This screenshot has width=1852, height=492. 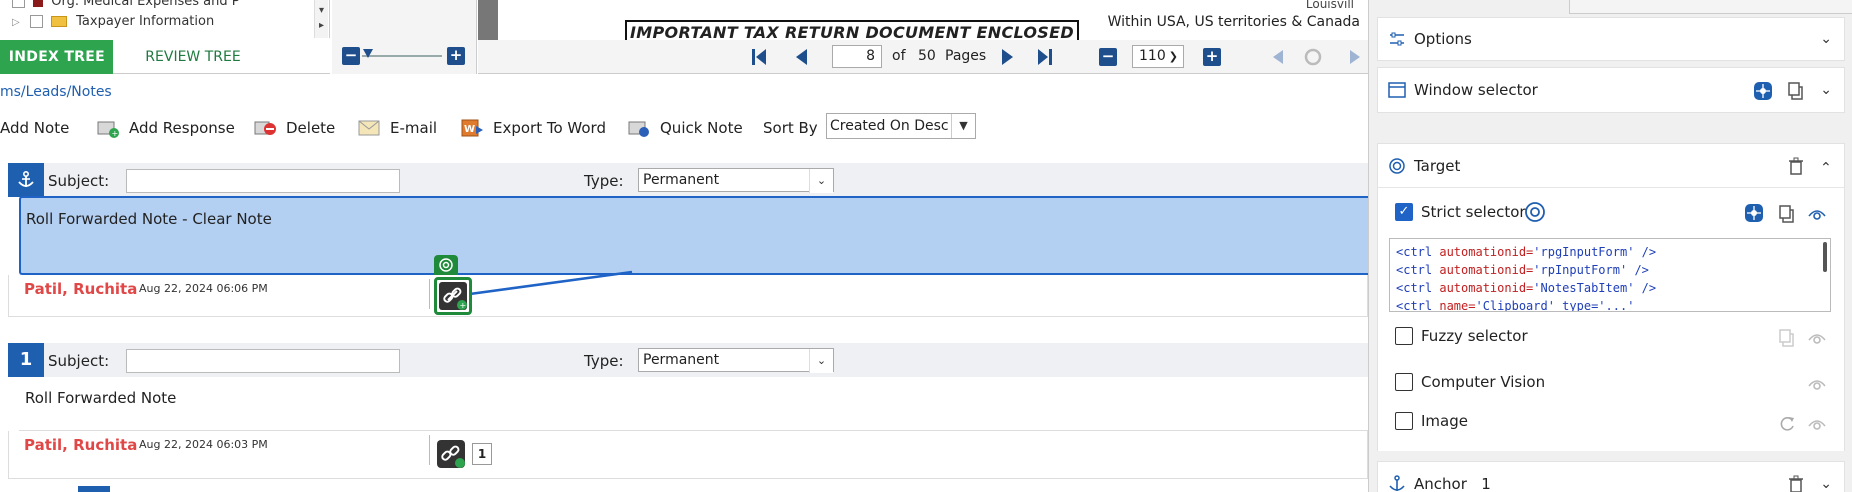 I want to click on add-response-button: + Add Response, so click(x=165, y=128).